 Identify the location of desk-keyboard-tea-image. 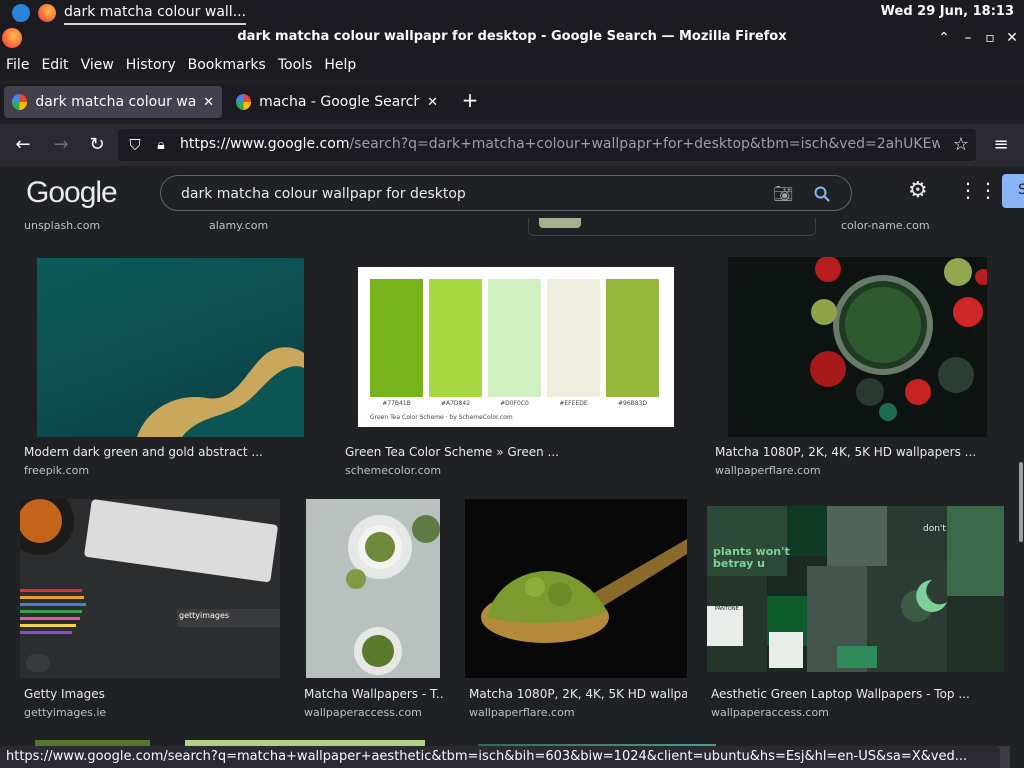
(150, 585).